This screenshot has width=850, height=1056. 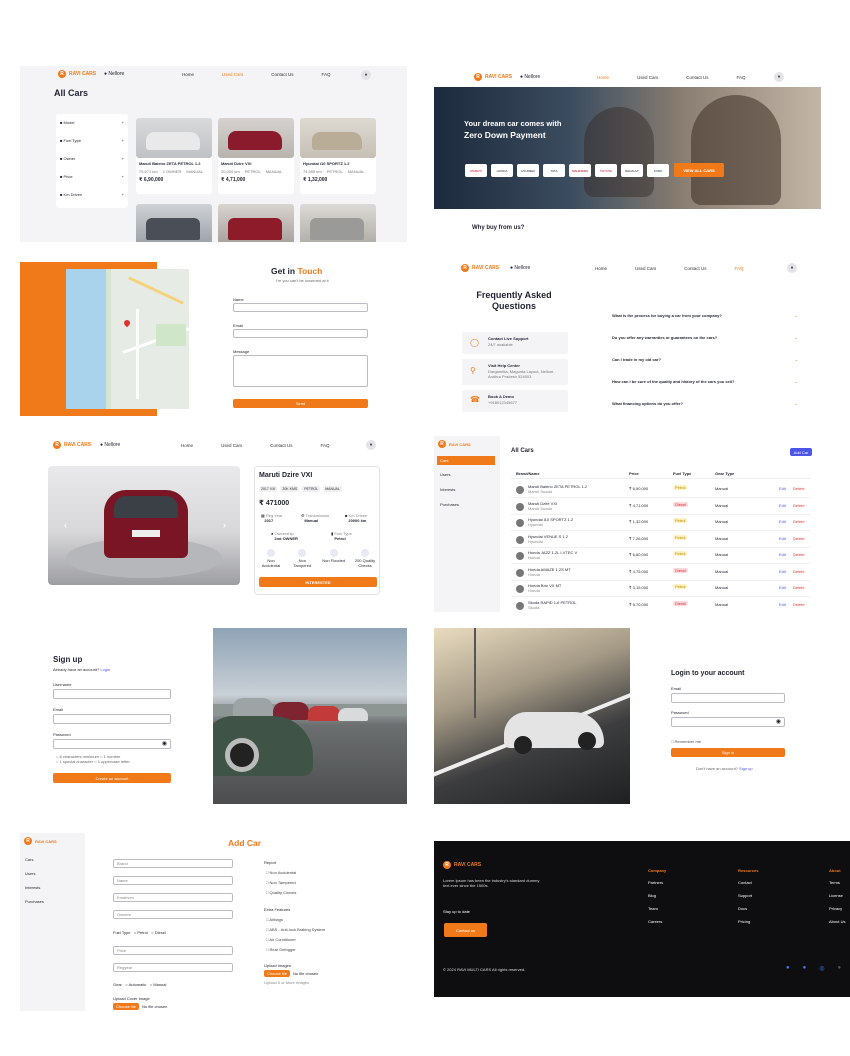 What do you see at coordinates (173, 950) in the screenshot?
I see `price-input: Price` at bounding box center [173, 950].